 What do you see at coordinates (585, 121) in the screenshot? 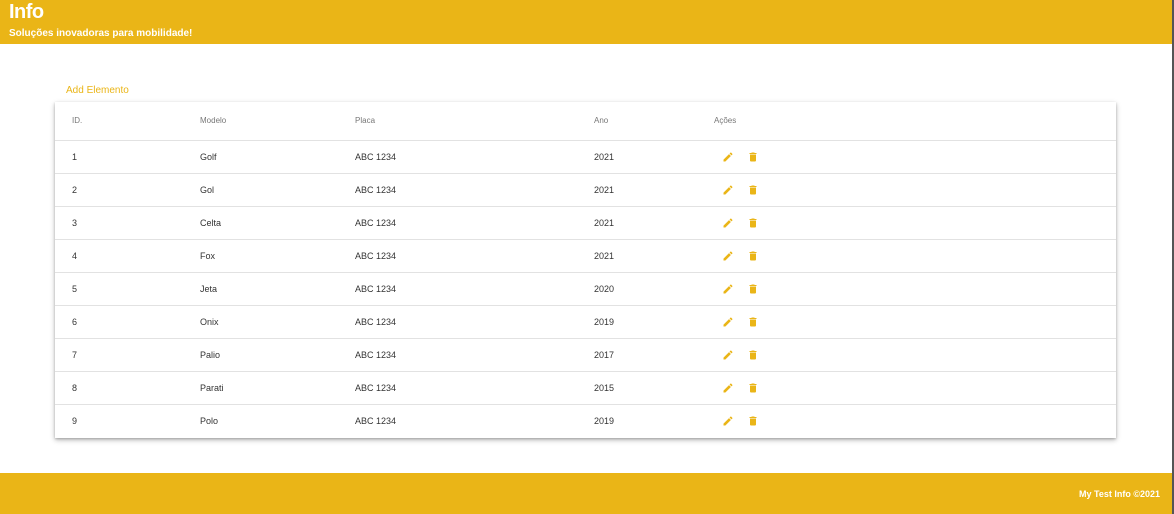
I see `table-header-row: ID. Modelo Placa Ano Ações` at bounding box center [585, 121].